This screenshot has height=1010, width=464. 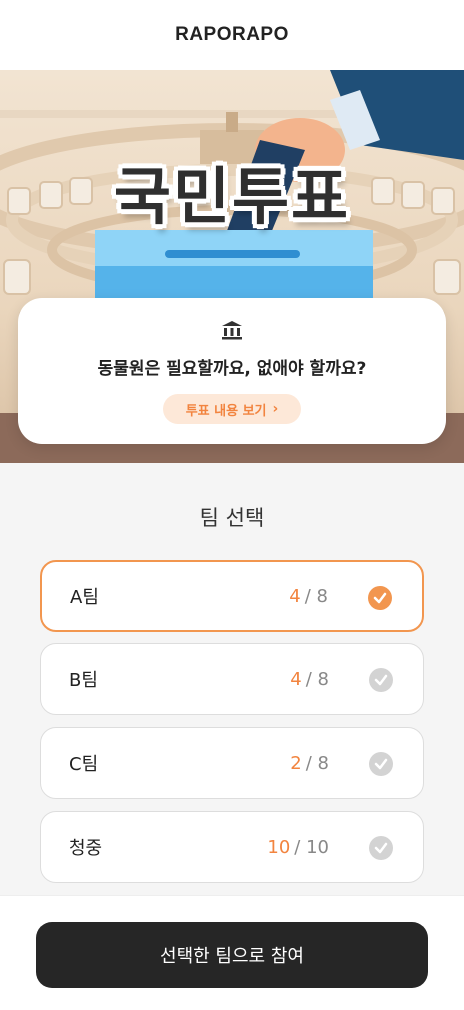 I want to click on team-option-c: C팀 2 / 8, so click(x=232, y=763).